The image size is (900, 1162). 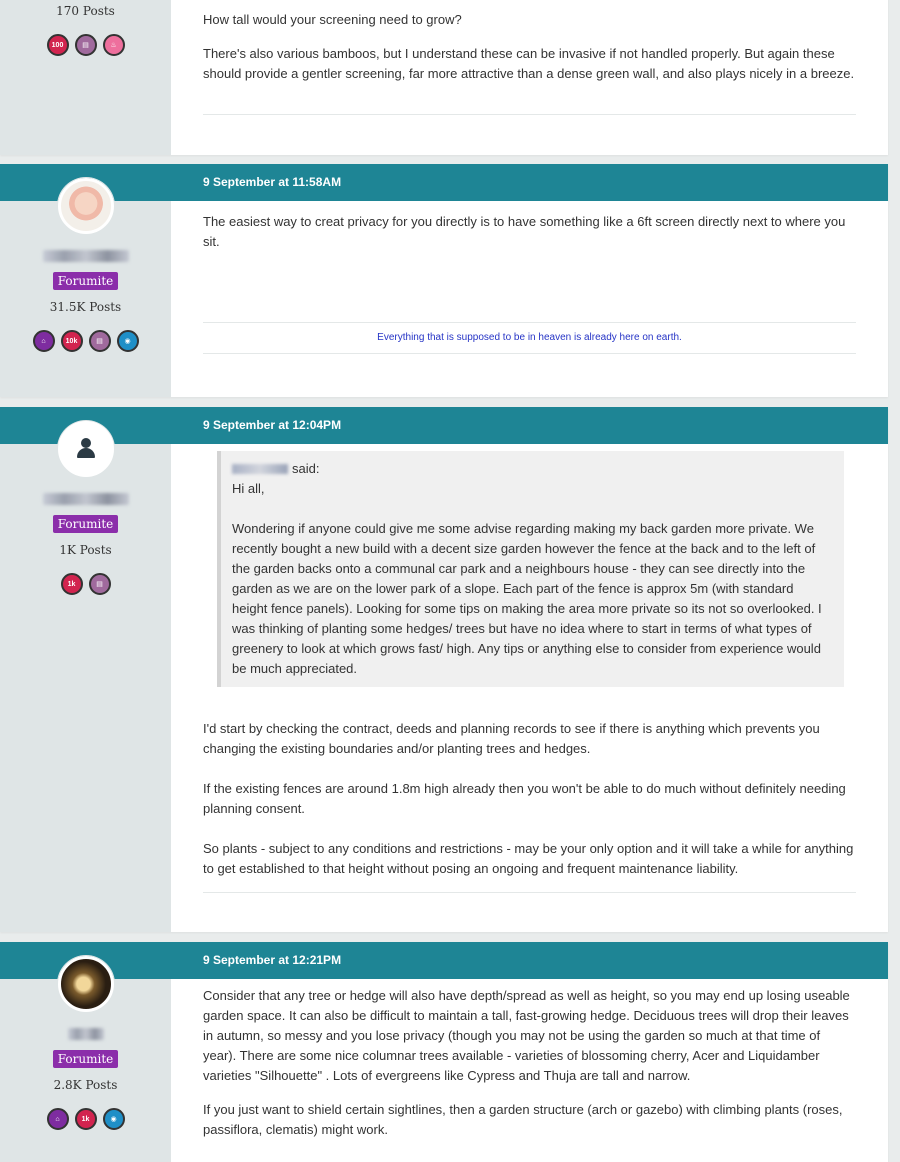 I want to click on post-count: 2.8K Posts, so click(x=85, y=1085).